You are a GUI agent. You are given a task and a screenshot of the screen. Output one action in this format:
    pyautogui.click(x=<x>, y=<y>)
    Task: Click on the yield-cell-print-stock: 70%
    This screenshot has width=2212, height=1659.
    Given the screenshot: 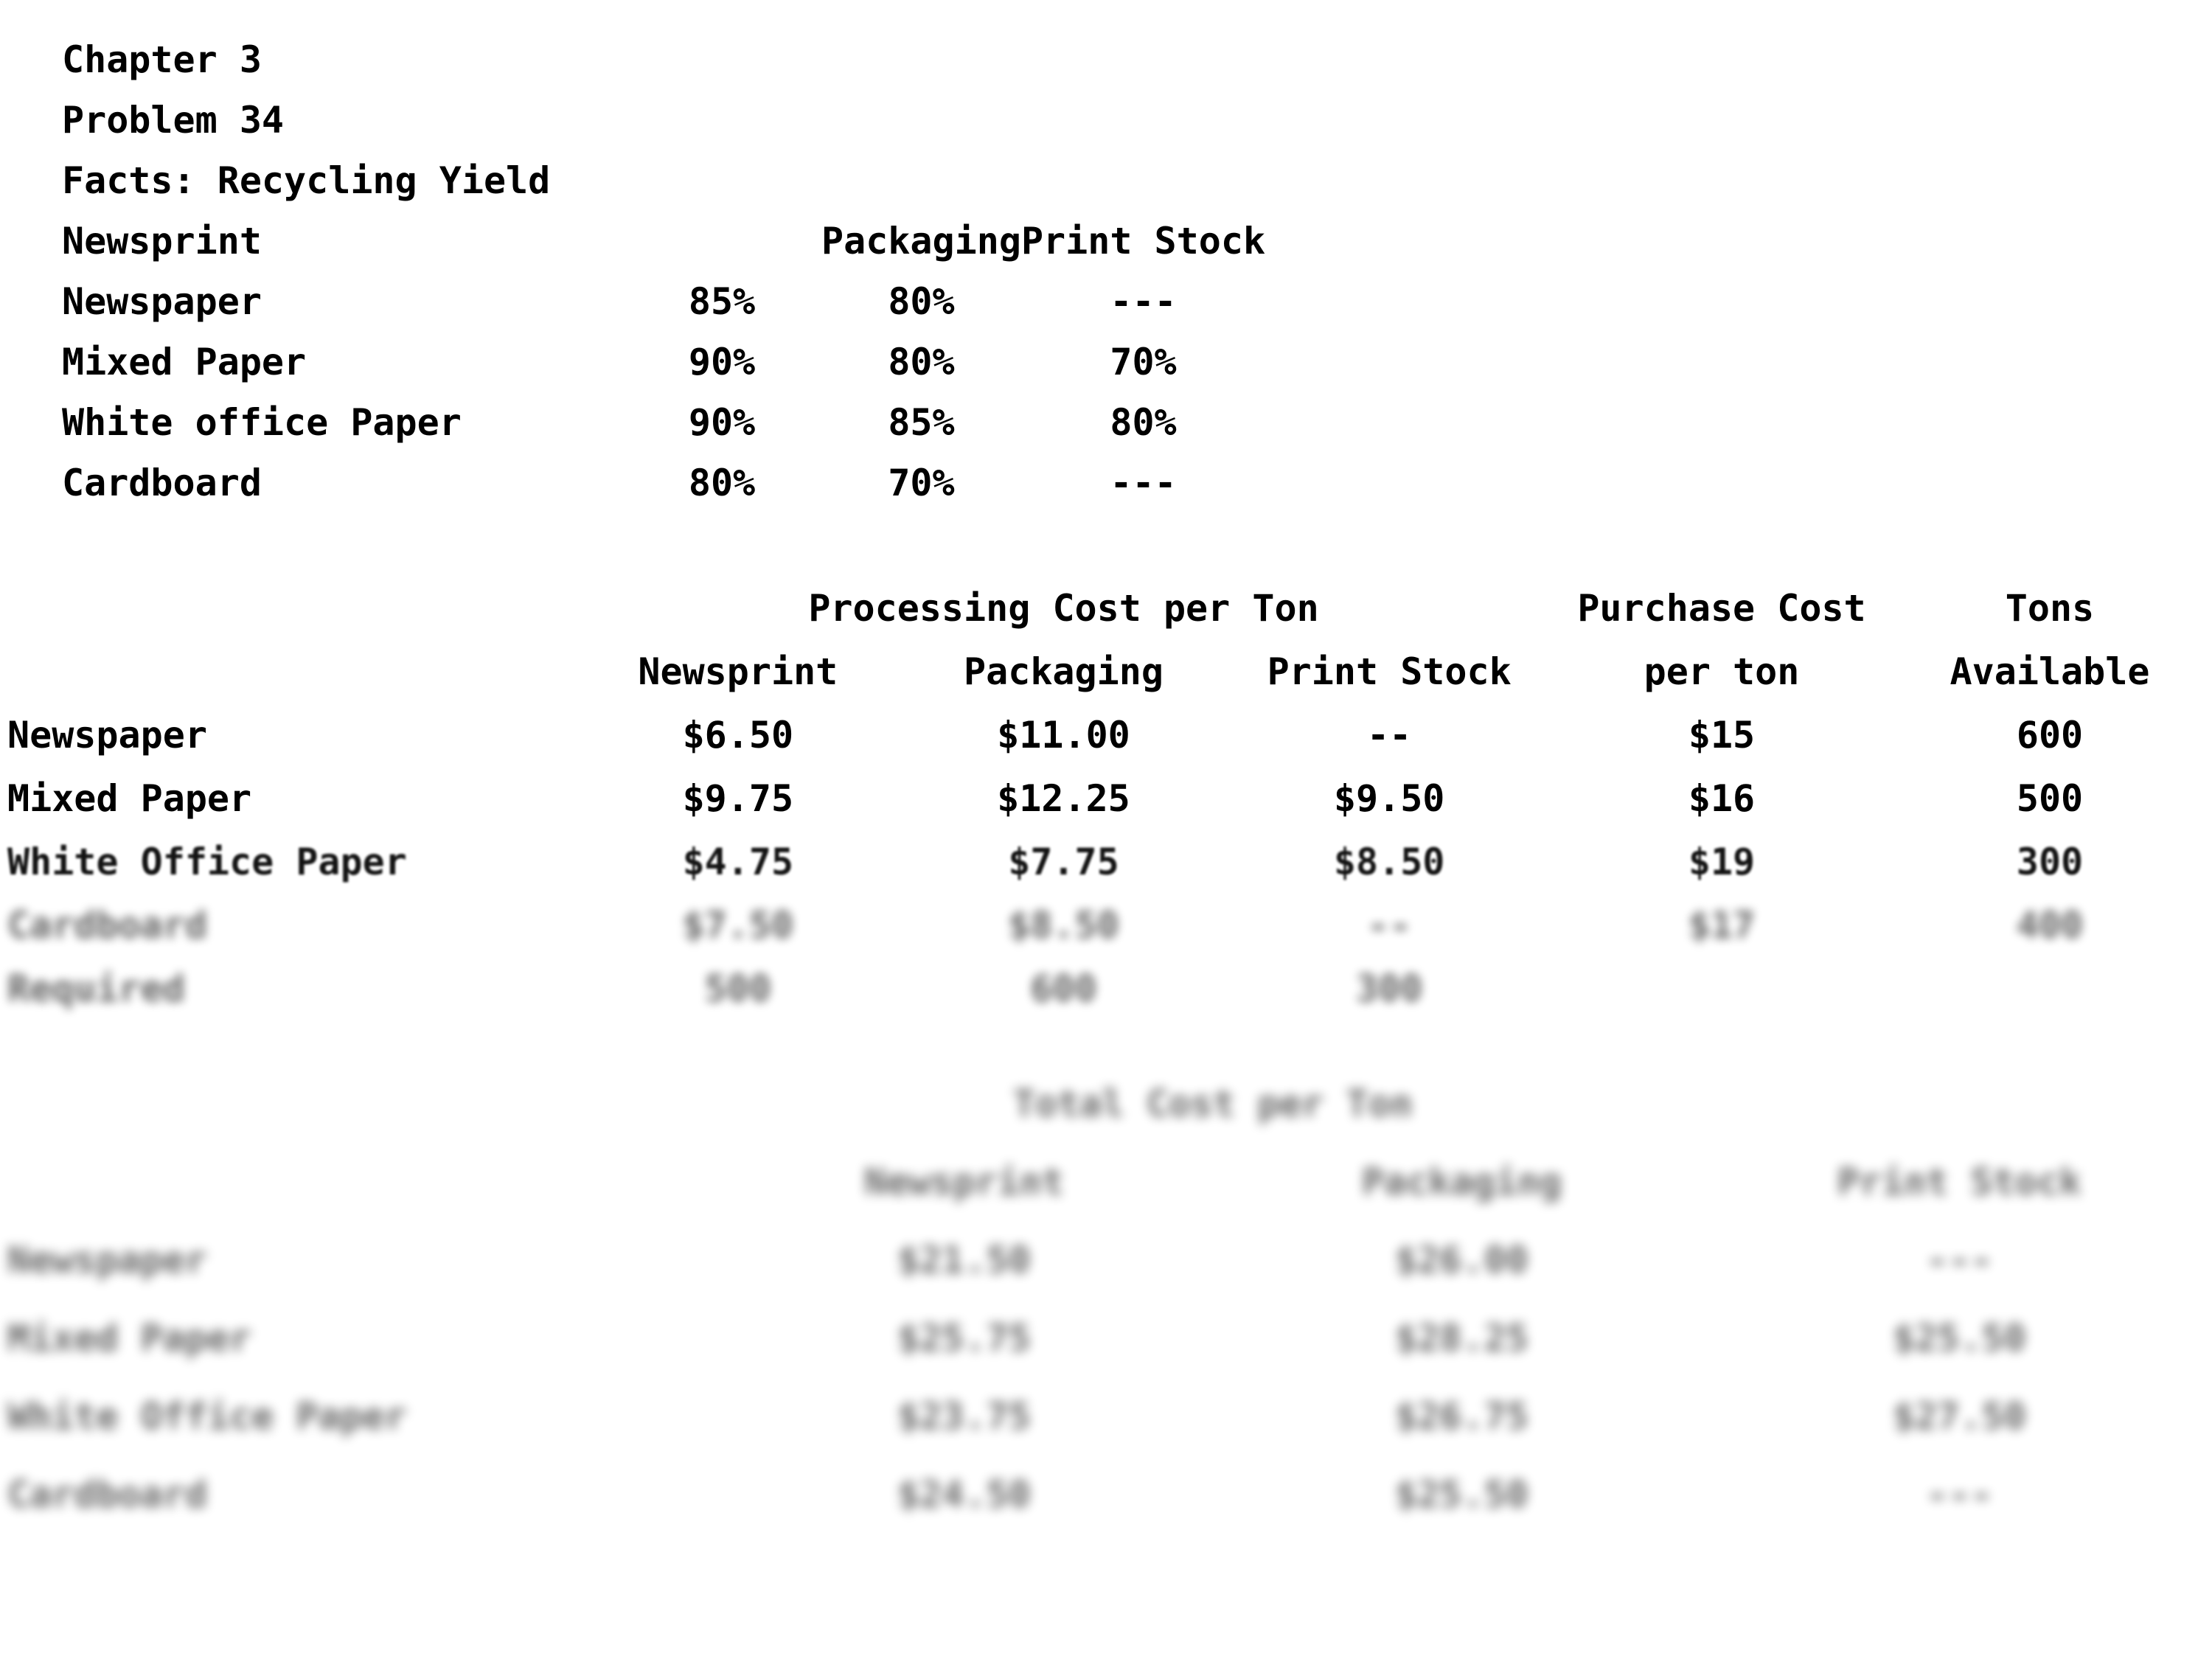 What is the action you would take?
    pyautogui.click(x=1143, y=362)
    